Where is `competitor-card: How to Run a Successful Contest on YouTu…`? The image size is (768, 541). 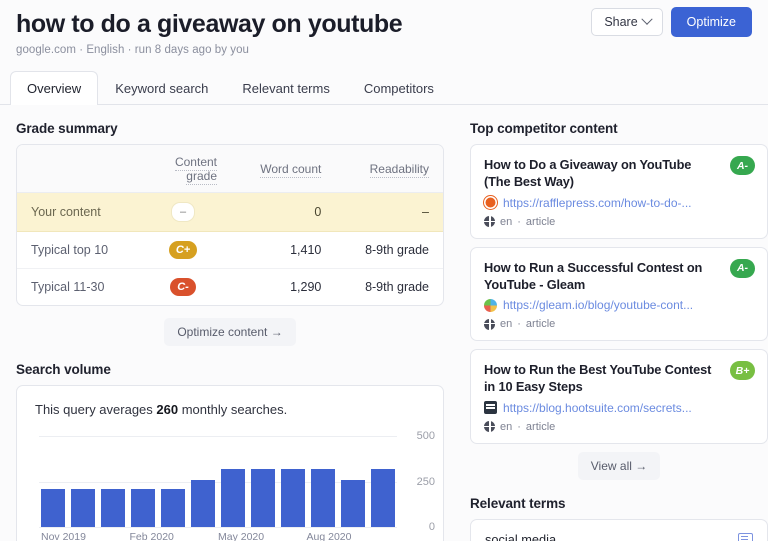
competitor-card: How to Run a Successful Contest on YouTu… is located at coordinates (619, 294).